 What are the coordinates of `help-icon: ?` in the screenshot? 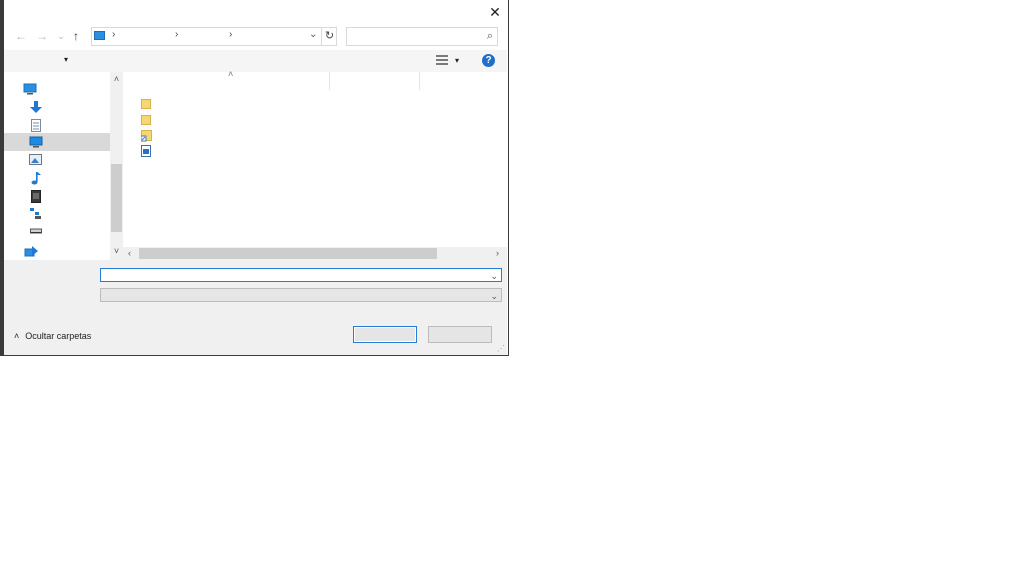 It's located at (488, 60).